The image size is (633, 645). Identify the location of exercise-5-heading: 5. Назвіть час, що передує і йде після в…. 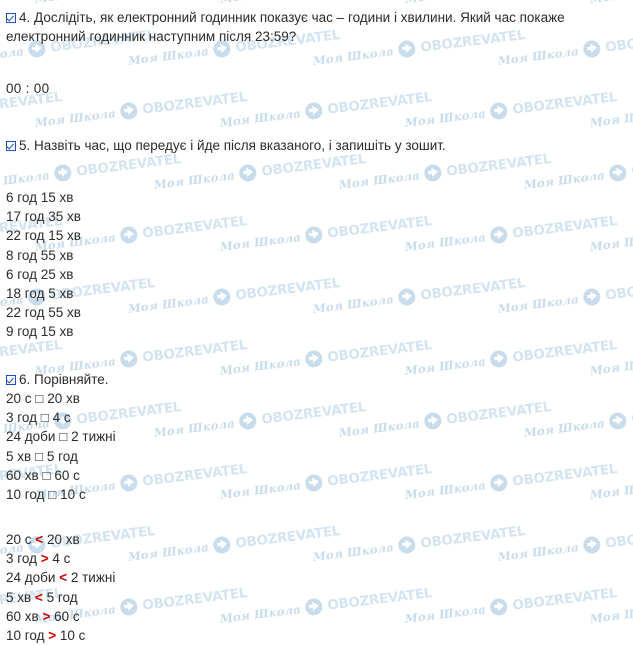
(313, 145).